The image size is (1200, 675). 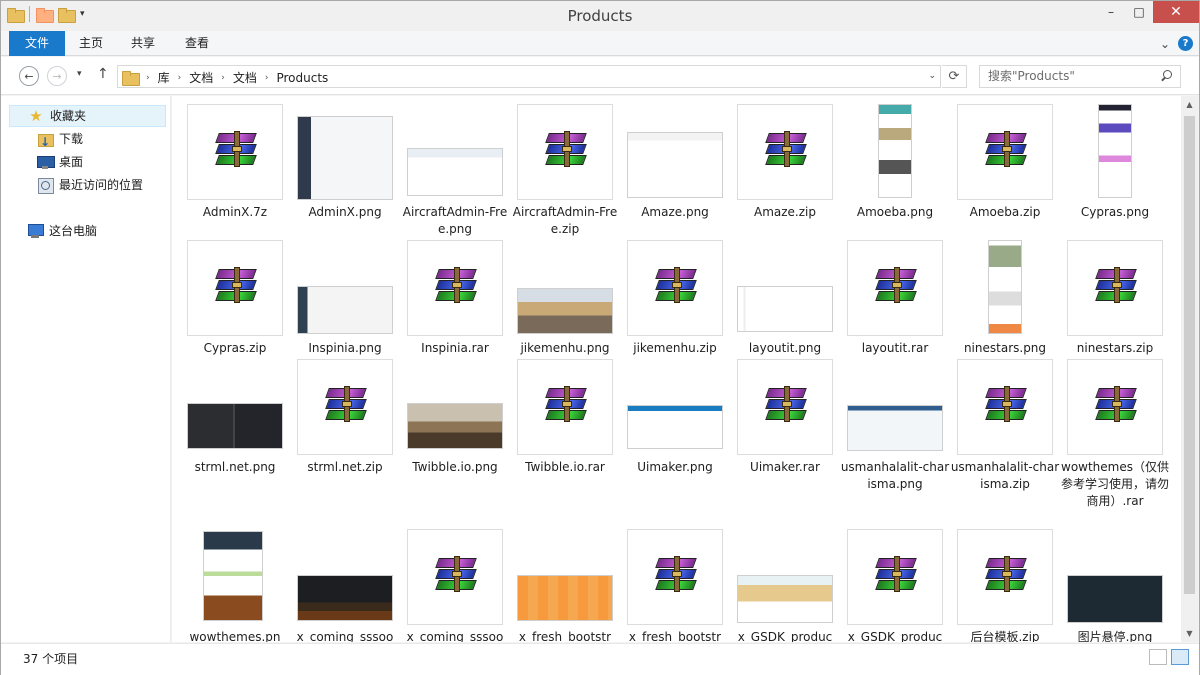 I want to click on file-item-aircraftadmin-free-zip: AircraftAdmin-Free.zip, so click(x=565, y=170).